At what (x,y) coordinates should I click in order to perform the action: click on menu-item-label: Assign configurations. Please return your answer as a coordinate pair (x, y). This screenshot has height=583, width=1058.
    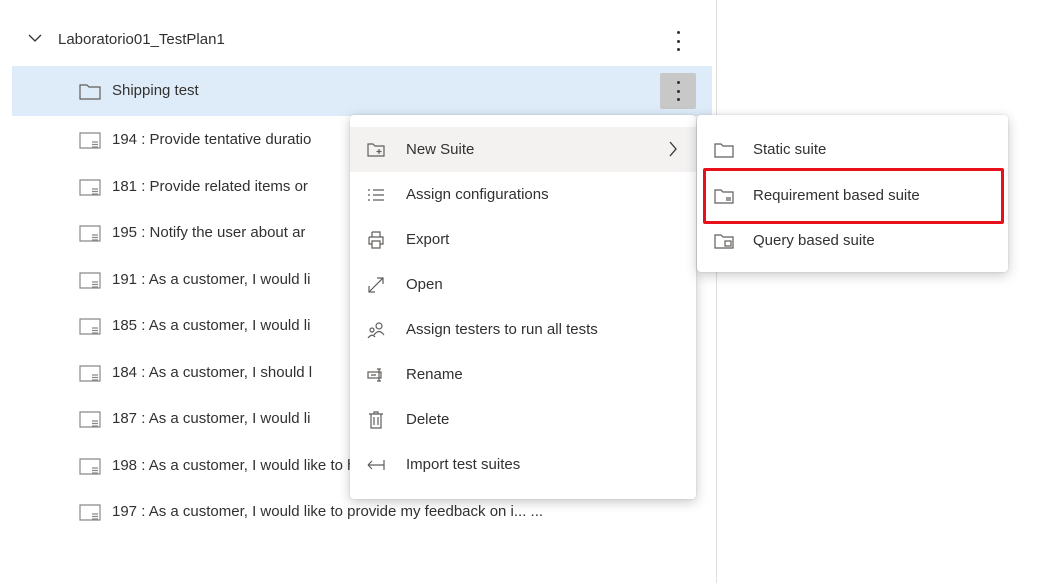
    Looking at the image, I should click on (477, 194).